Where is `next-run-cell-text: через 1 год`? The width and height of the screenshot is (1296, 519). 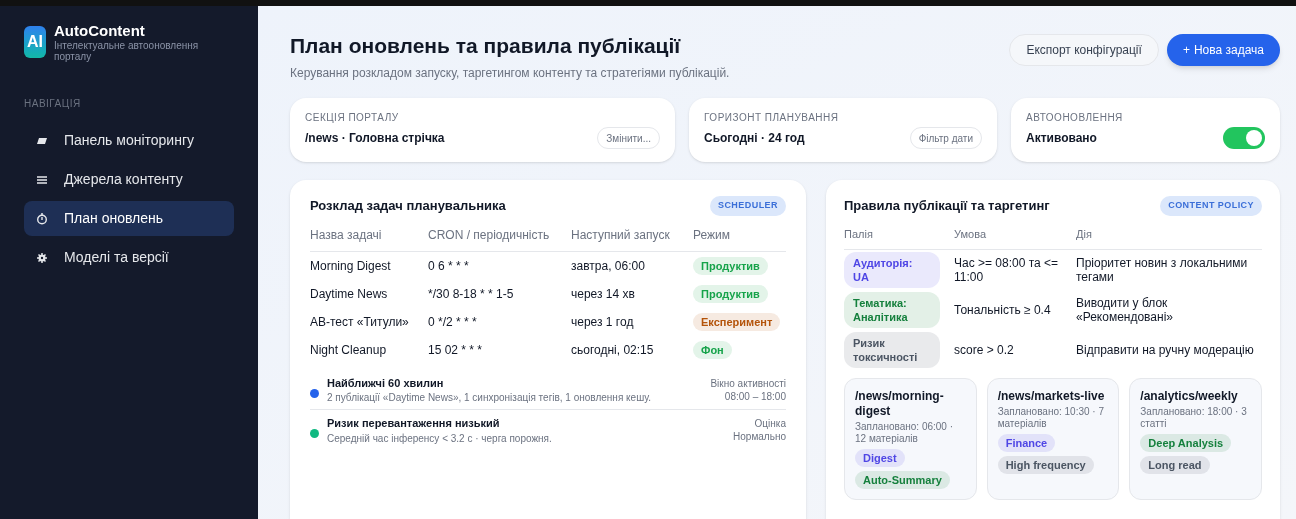
next-run-cell-text: через 1 год is located at coordinates (603, 322).